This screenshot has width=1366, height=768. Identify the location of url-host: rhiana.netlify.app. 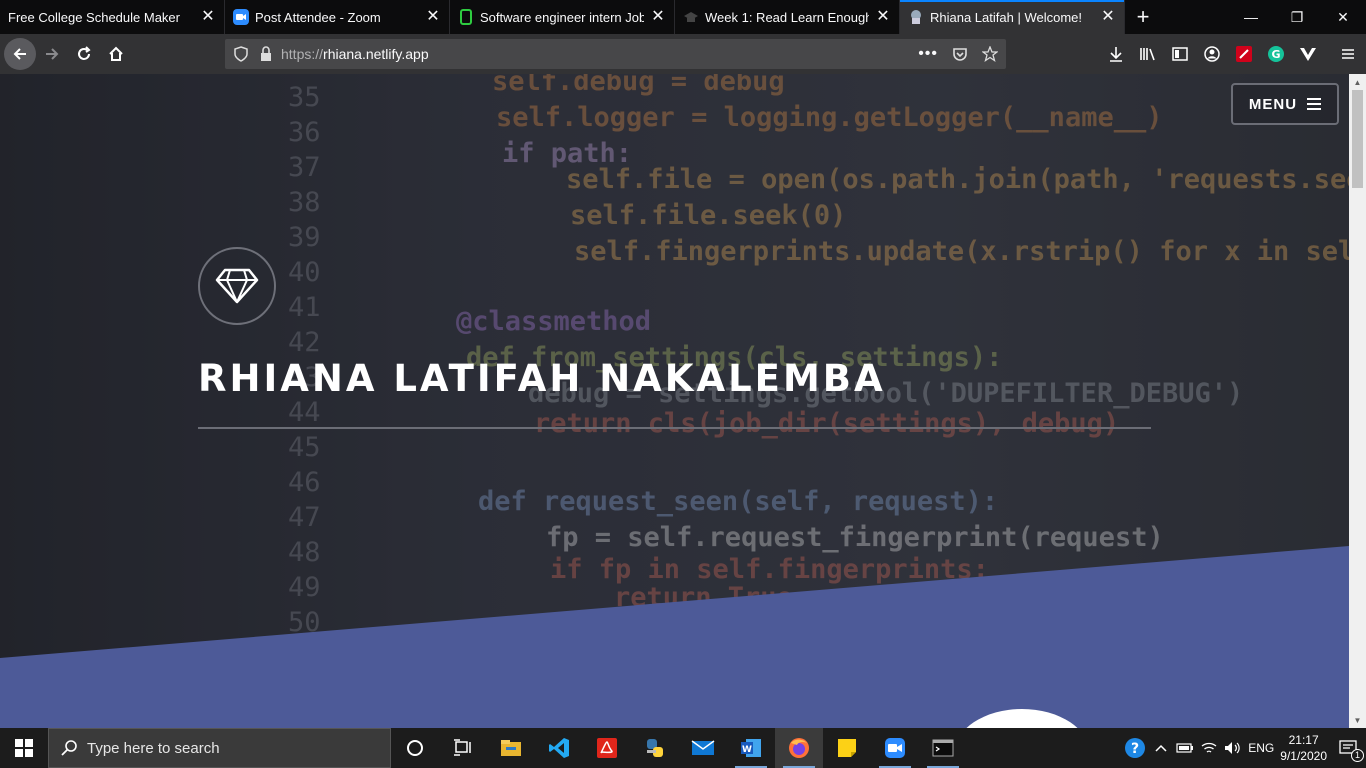
(376, 54).